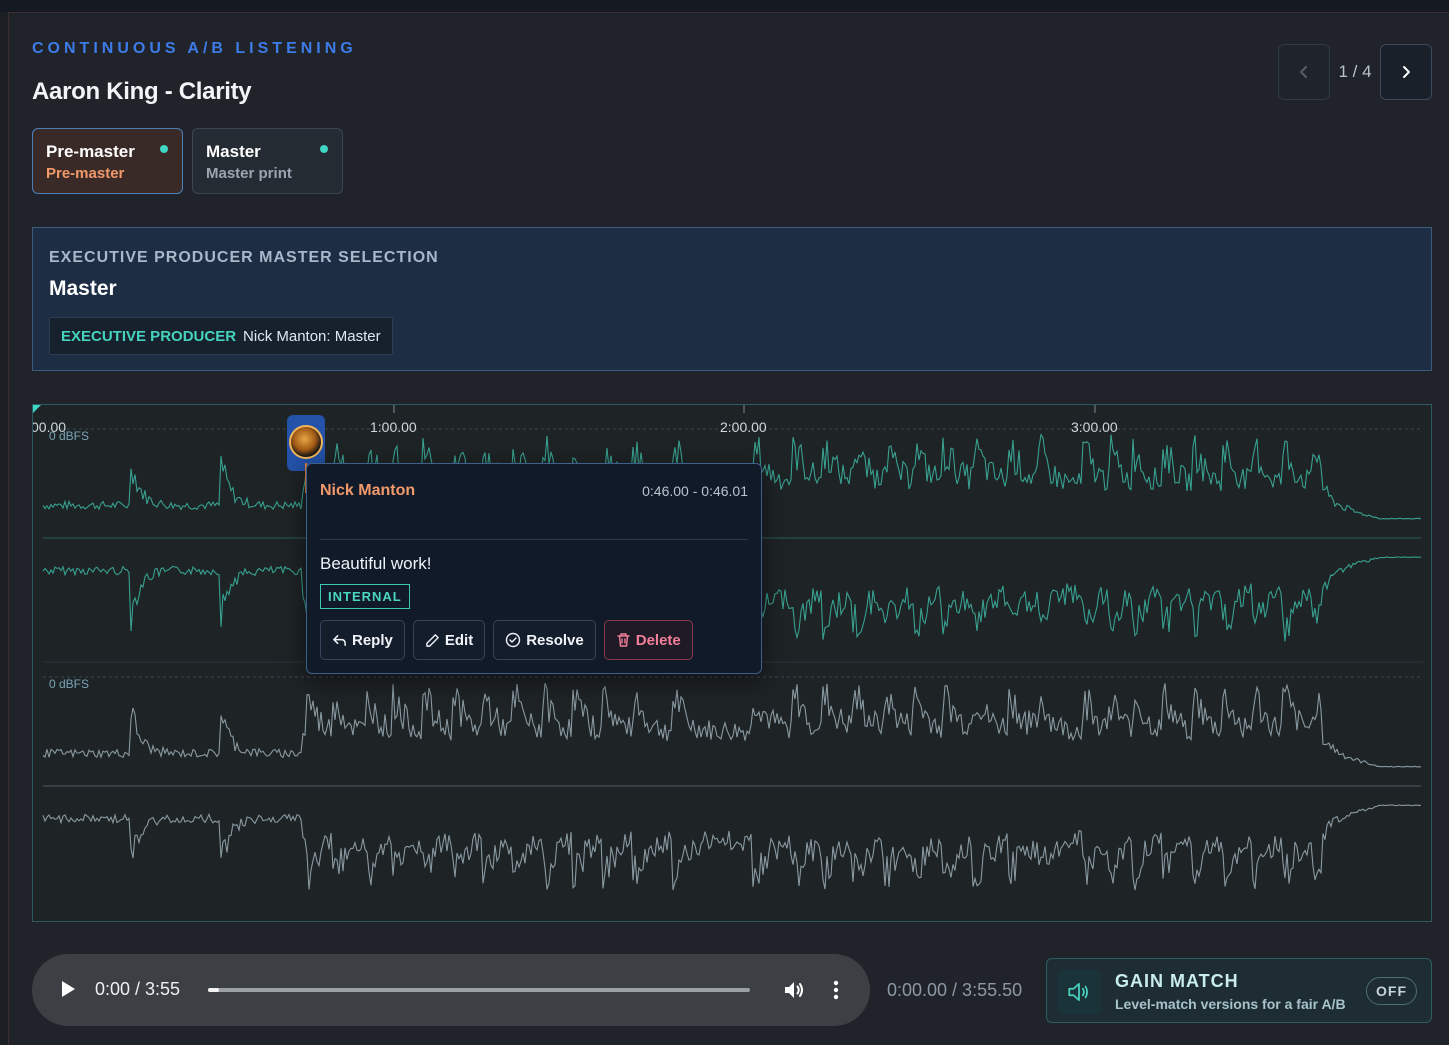  Describe the element at coordinates (69, 684) in the screenshot. I see `bottom-dbfs-label: 0 dBFS` at that location.